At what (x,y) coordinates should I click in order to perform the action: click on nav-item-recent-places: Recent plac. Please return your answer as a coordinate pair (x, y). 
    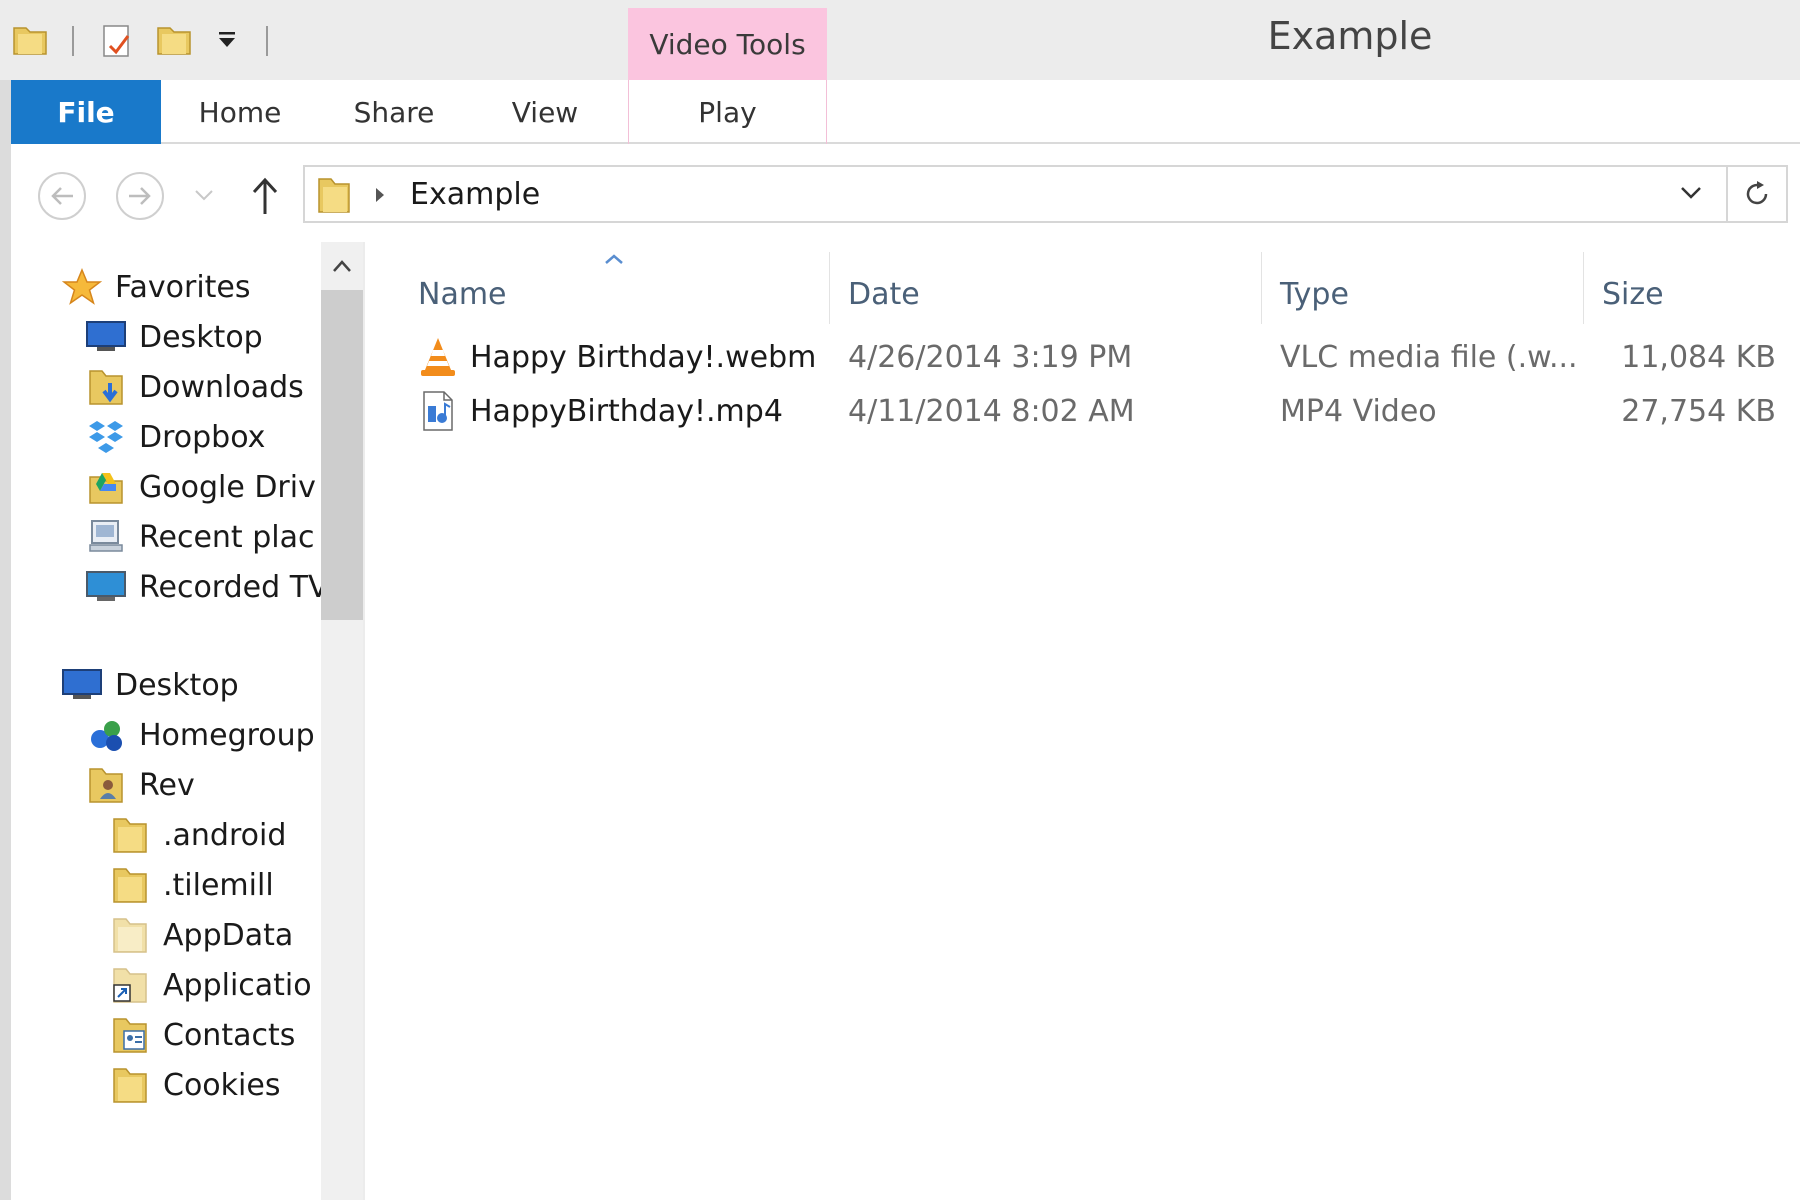
    Looking at the image, I should click on (199, 537).